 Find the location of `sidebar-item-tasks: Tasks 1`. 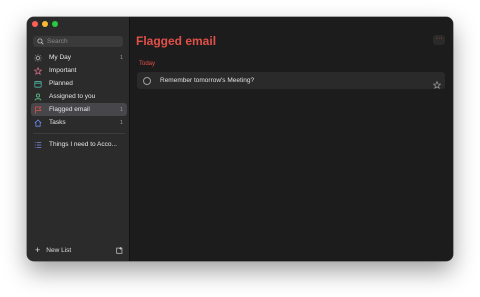

sidebar-item-tasks: Tasks 1 is located at coordinates (79, 122).